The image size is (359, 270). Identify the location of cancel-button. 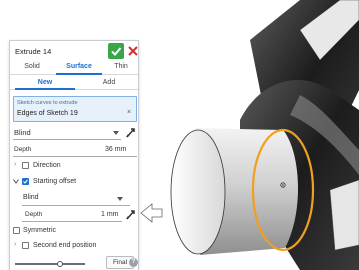
(133, 51).